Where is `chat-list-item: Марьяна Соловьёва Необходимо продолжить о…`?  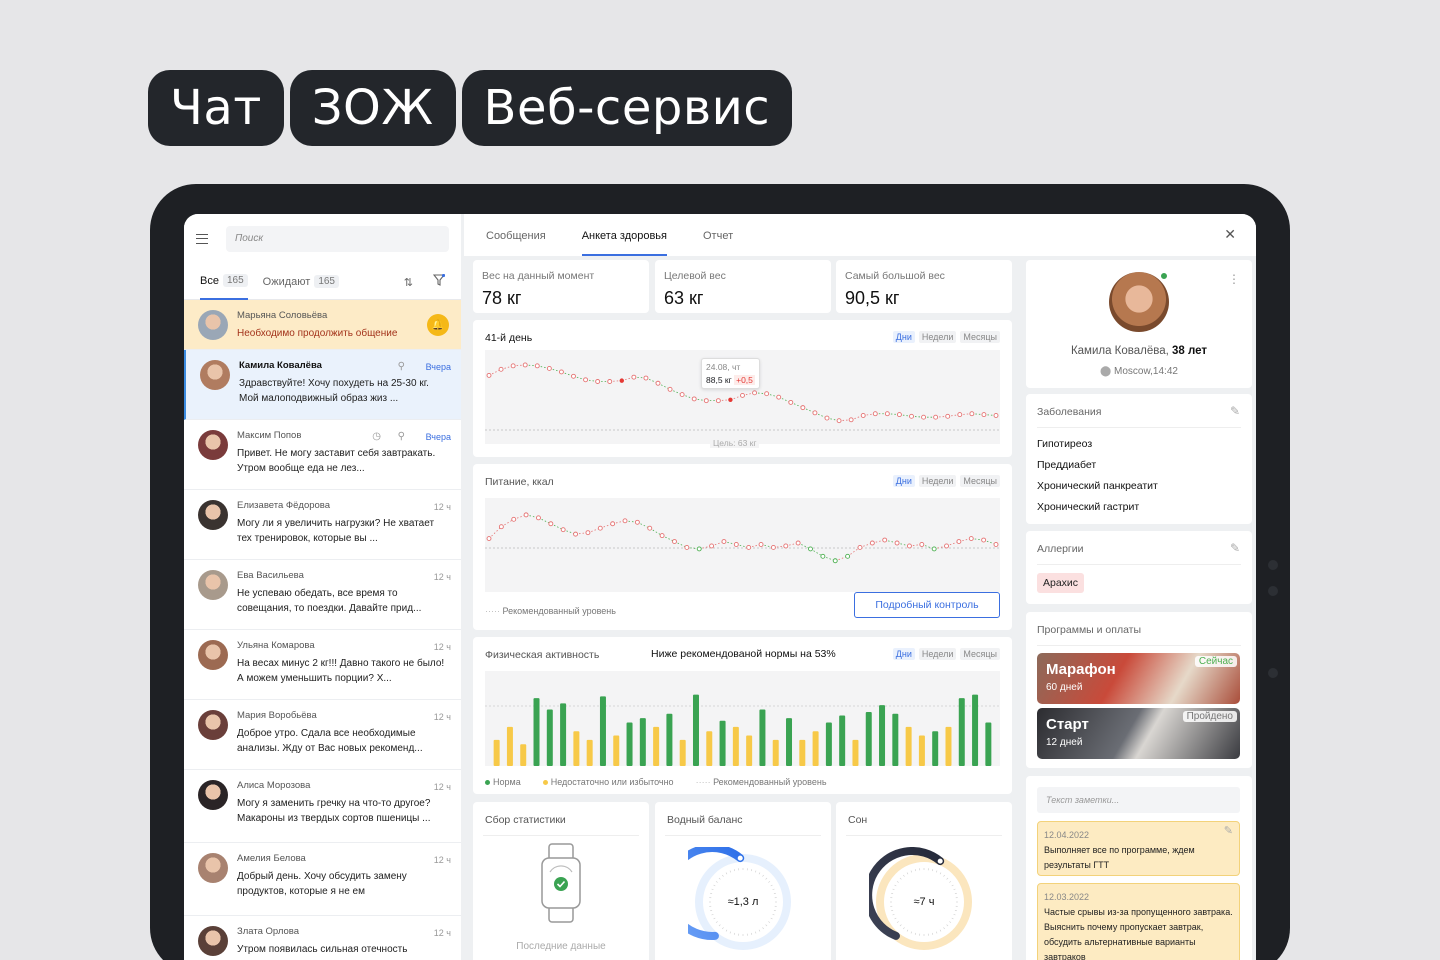
chat-list-item: Марьяна Соловьёва Необходимо продолжить о… is located at coordinates (322, 325).